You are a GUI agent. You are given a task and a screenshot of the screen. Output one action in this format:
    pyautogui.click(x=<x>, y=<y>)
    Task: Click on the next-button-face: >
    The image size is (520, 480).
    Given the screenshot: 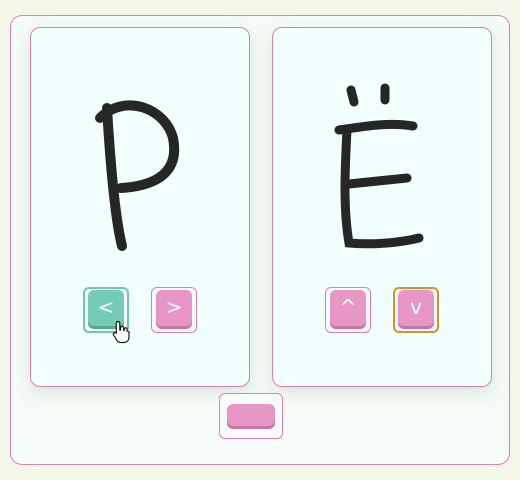 What is the action you would take?
    pyautogui.click(x=174, y=308)
    